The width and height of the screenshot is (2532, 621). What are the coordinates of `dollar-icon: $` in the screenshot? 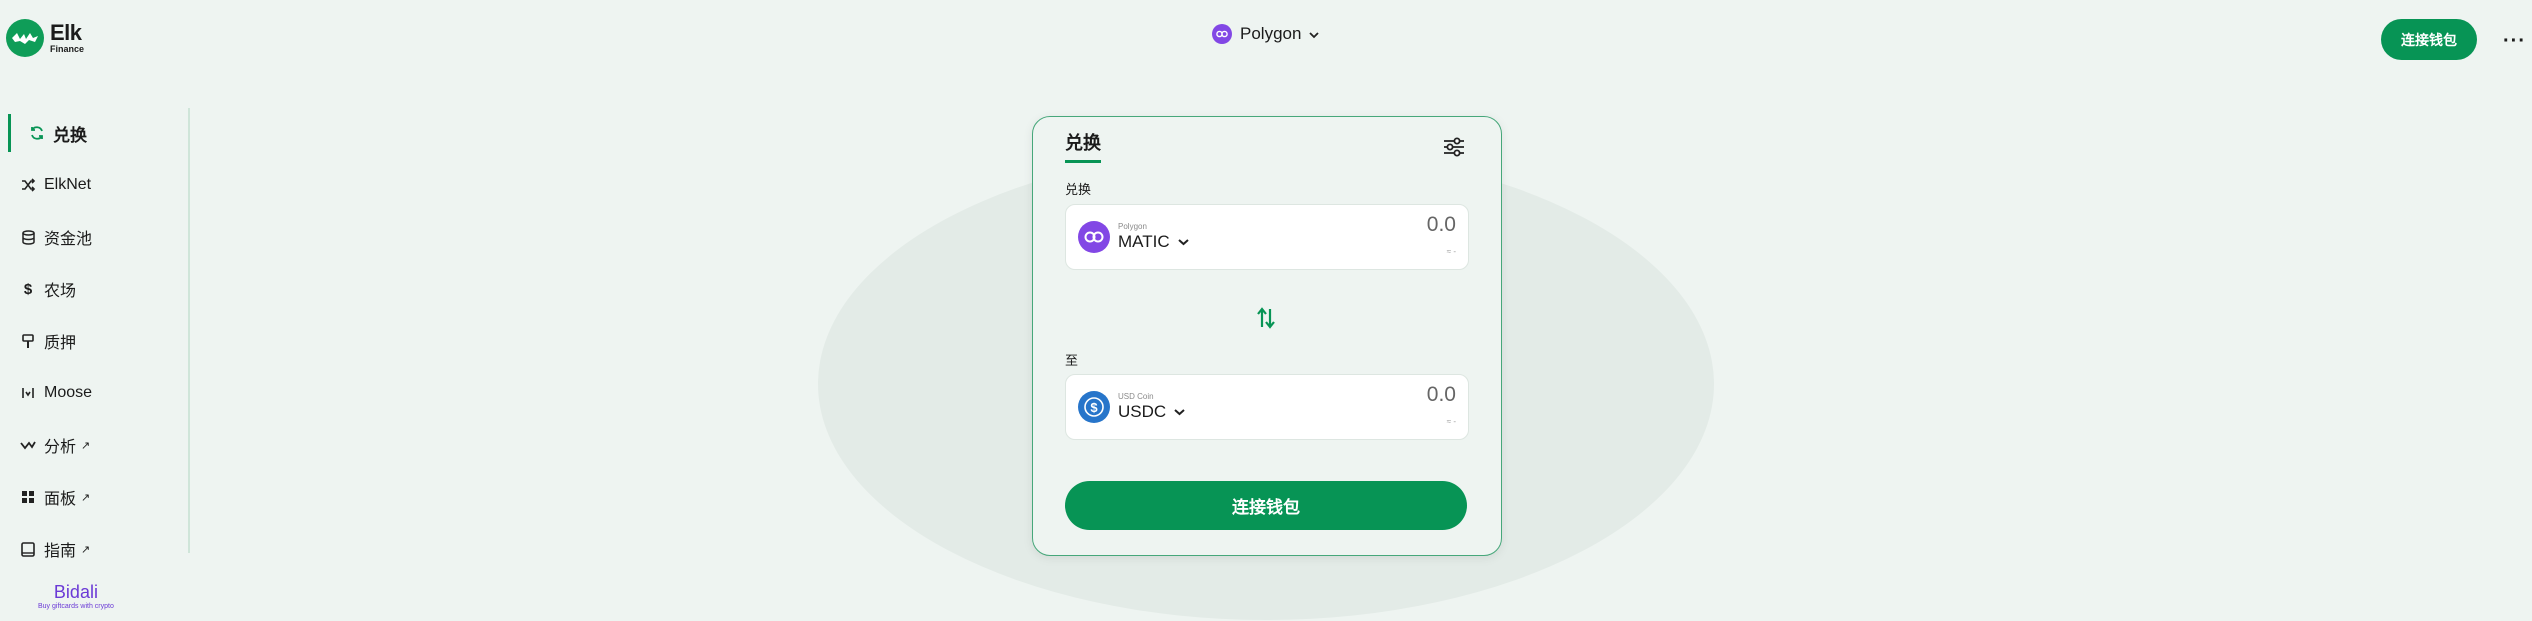 It's located at (28, 289).